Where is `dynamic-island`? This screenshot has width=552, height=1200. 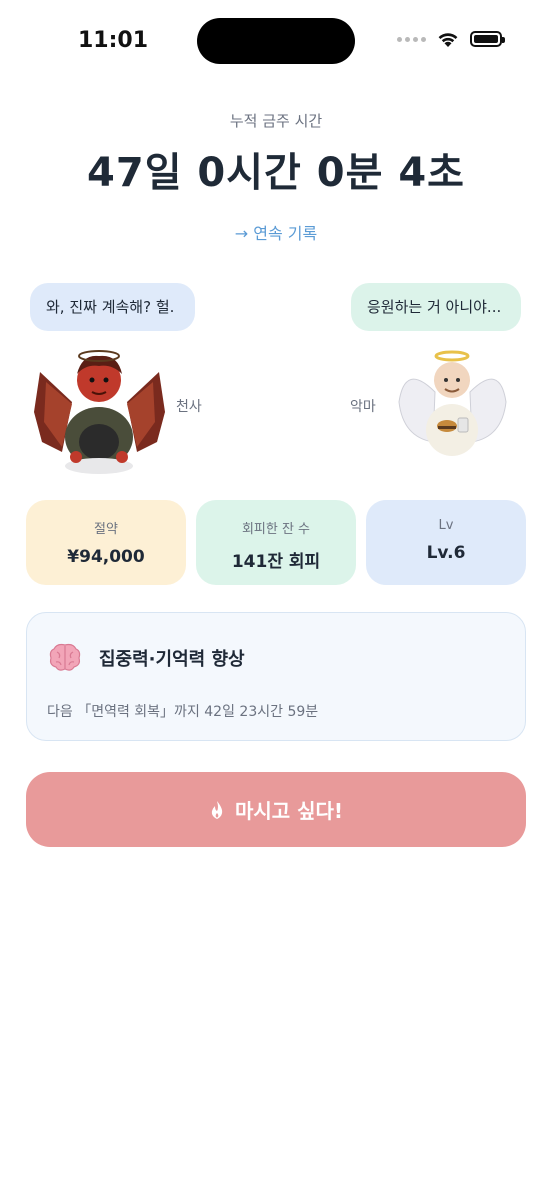 dynamic-island is located at coordinates (276, 41).